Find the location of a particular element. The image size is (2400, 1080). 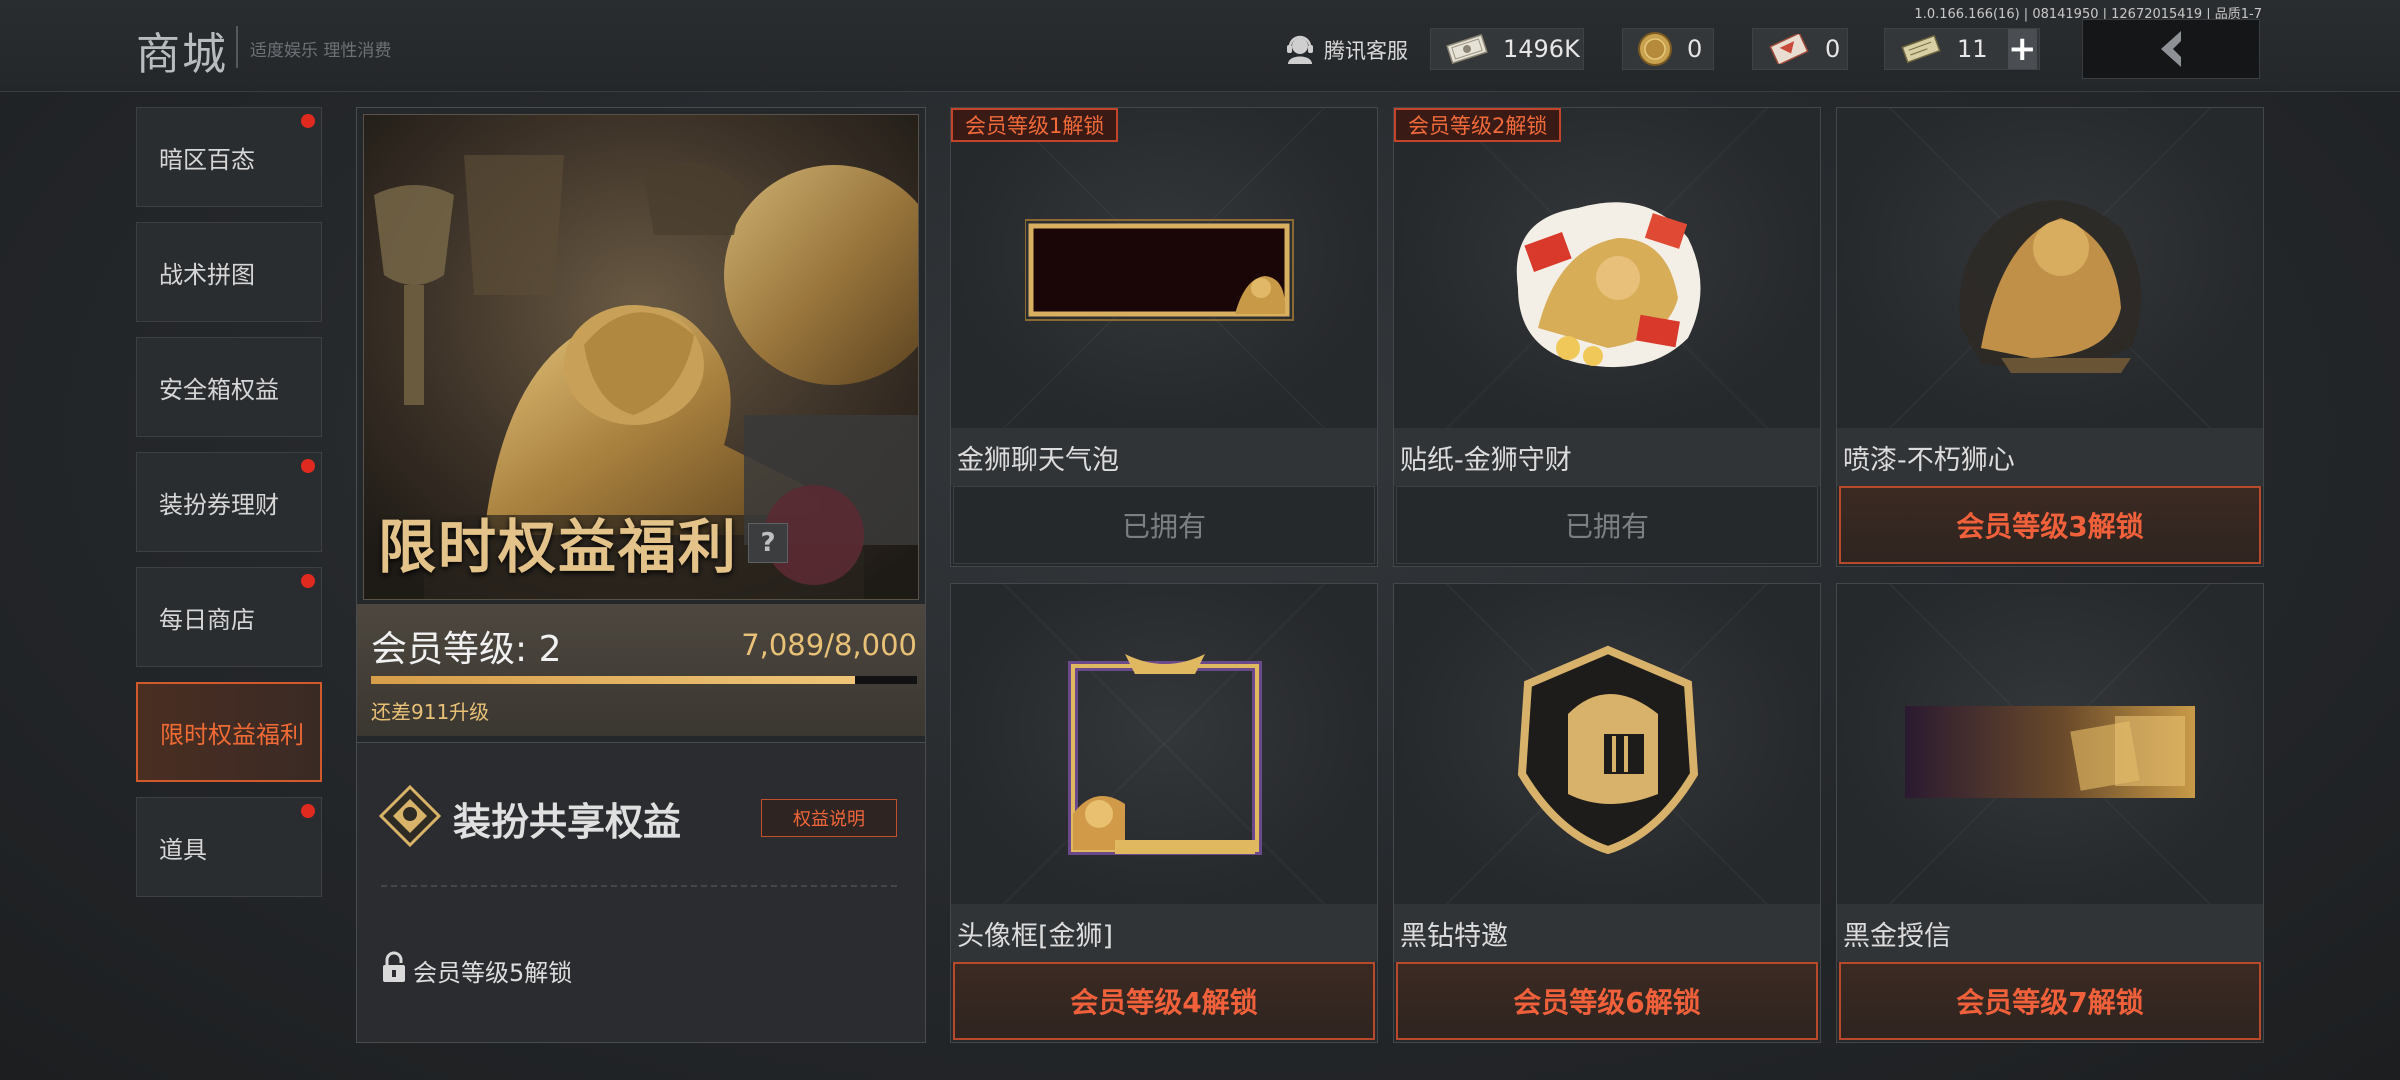

unlock-level-button: 会员等级6解锁 is located at coordinates (1607, 1001).